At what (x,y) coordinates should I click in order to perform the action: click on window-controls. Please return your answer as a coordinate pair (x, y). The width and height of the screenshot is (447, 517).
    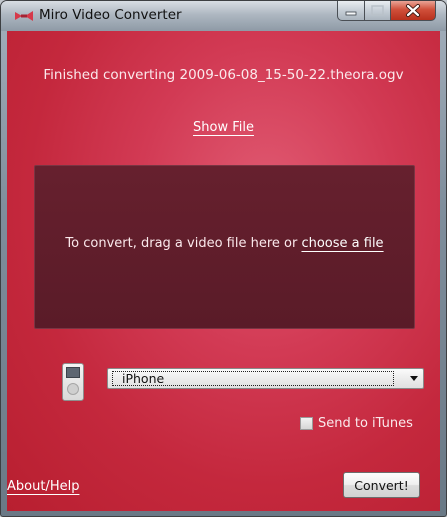
    Looking at the image, I should click on (386, 11).